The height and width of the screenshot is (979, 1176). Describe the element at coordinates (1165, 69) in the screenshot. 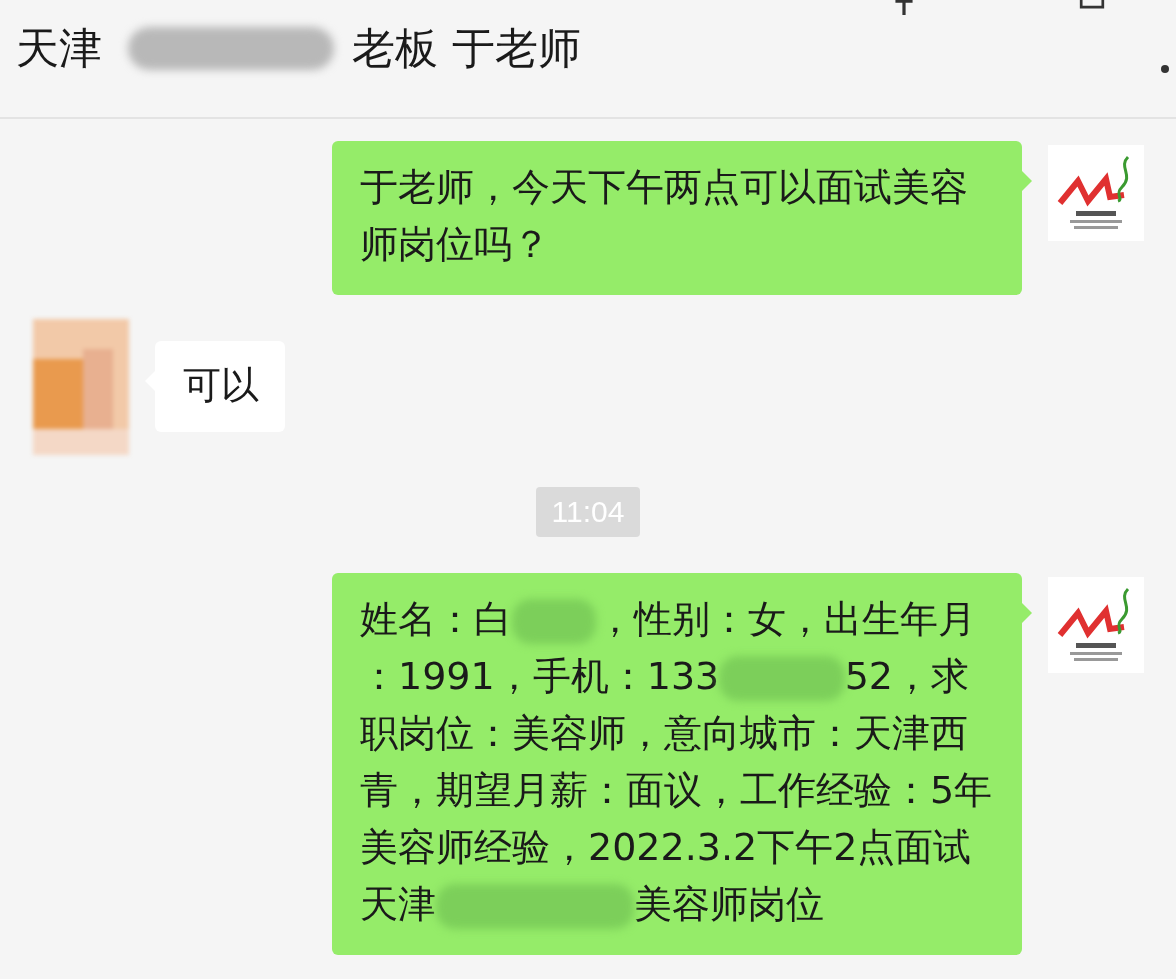

I see `more-icon` at that location.